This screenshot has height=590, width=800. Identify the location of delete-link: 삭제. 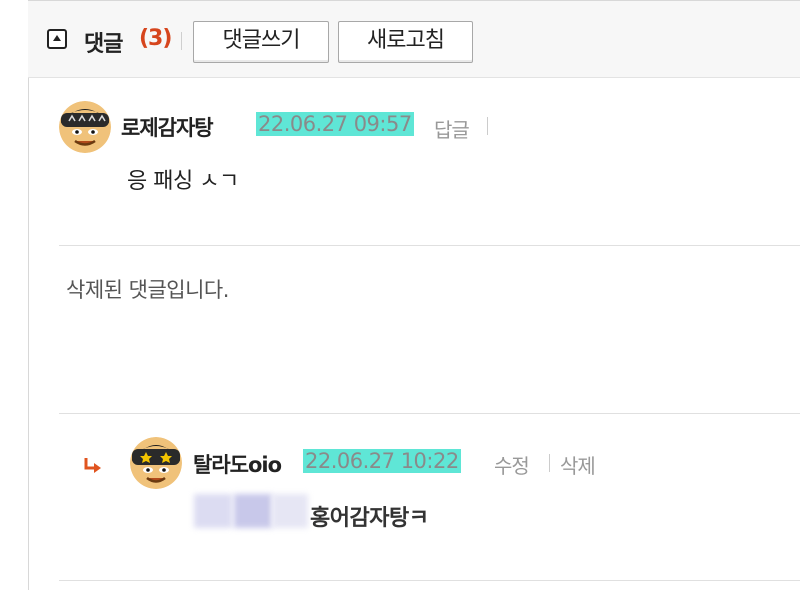
(578, 464).